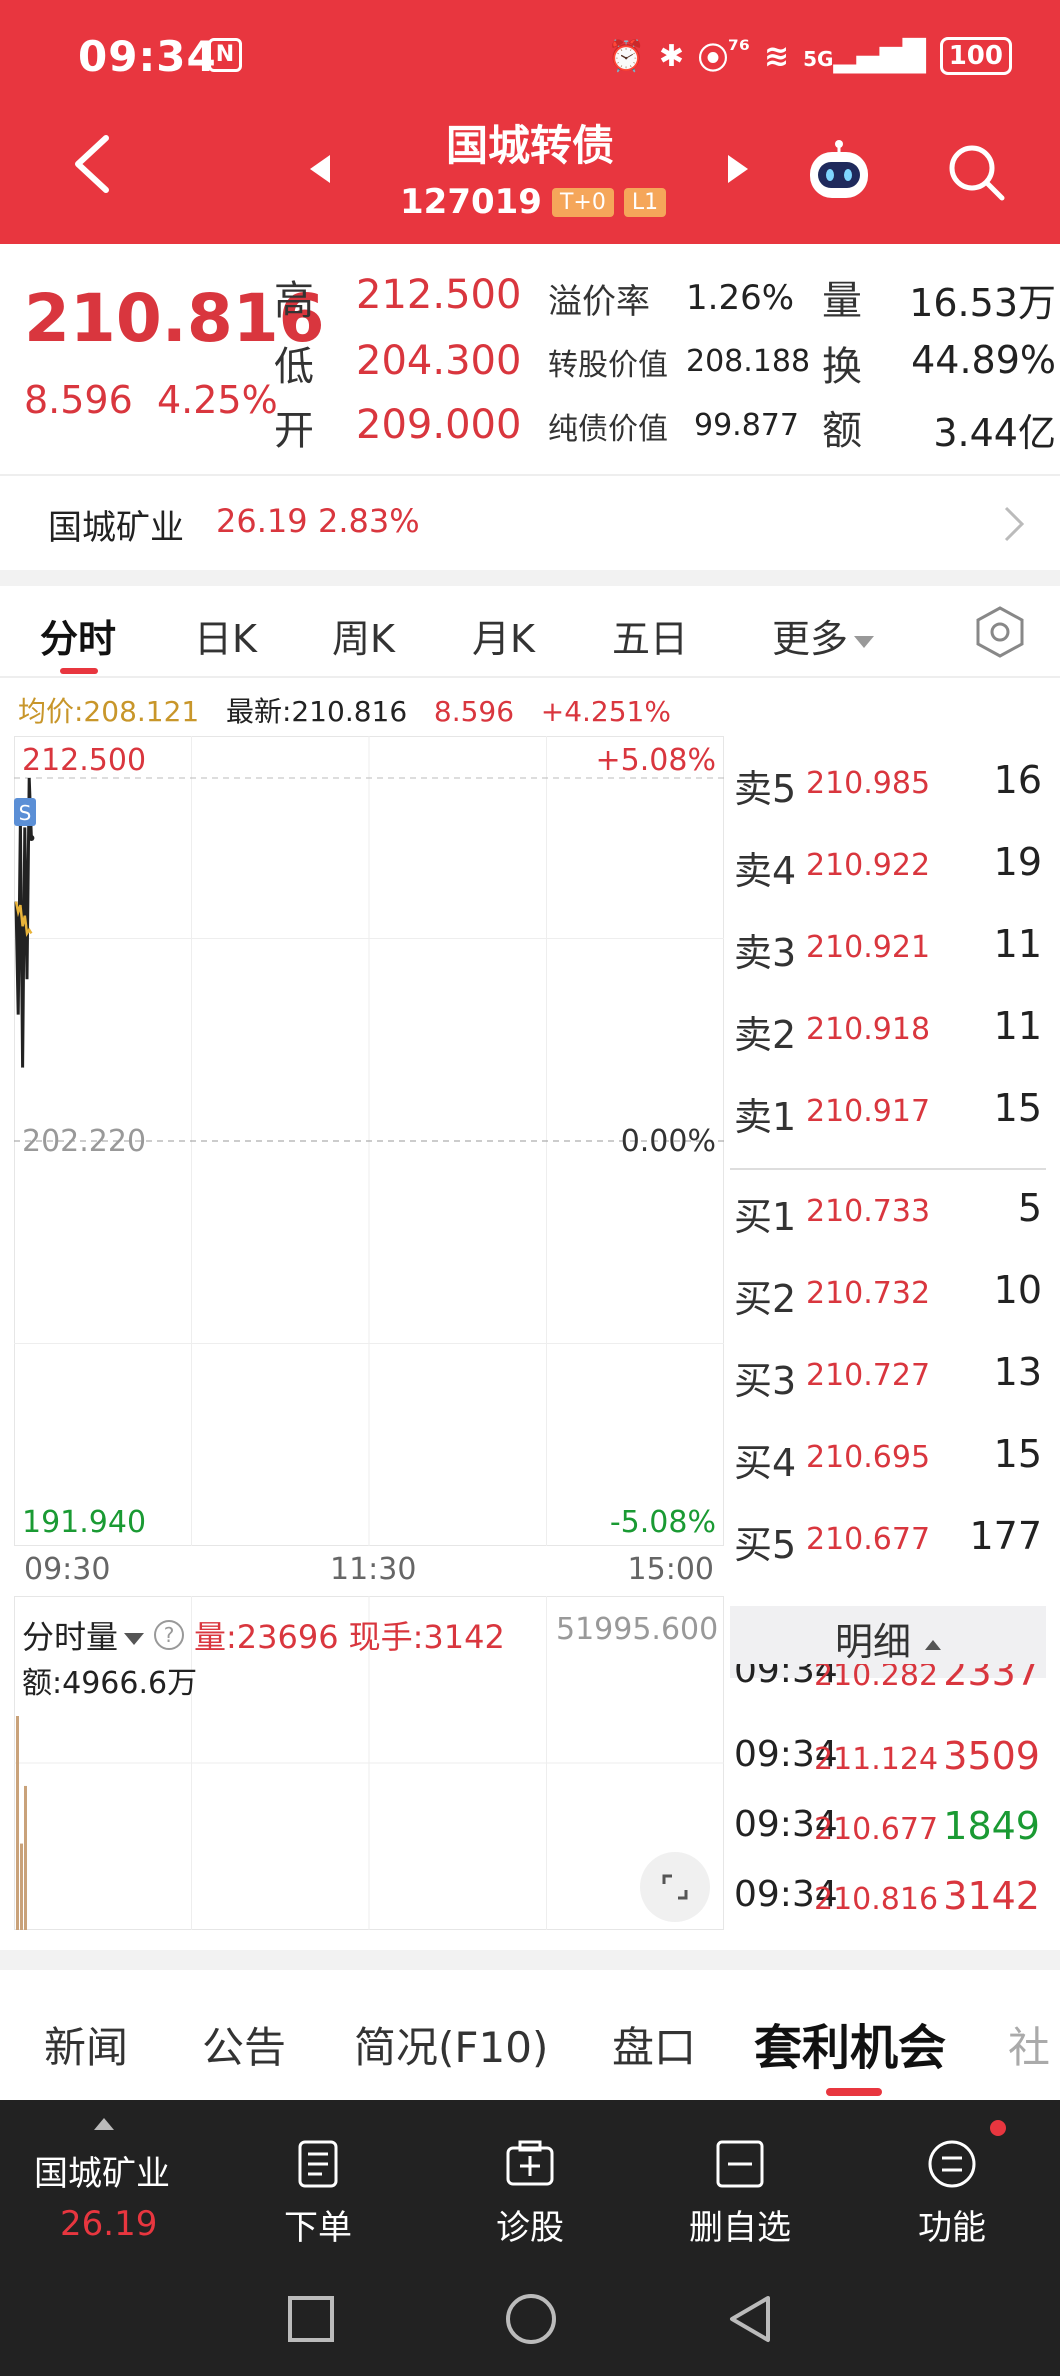  I want to click on underlying-stock-row: 国城矿业 26.19 2.83%, so click(530, 522).